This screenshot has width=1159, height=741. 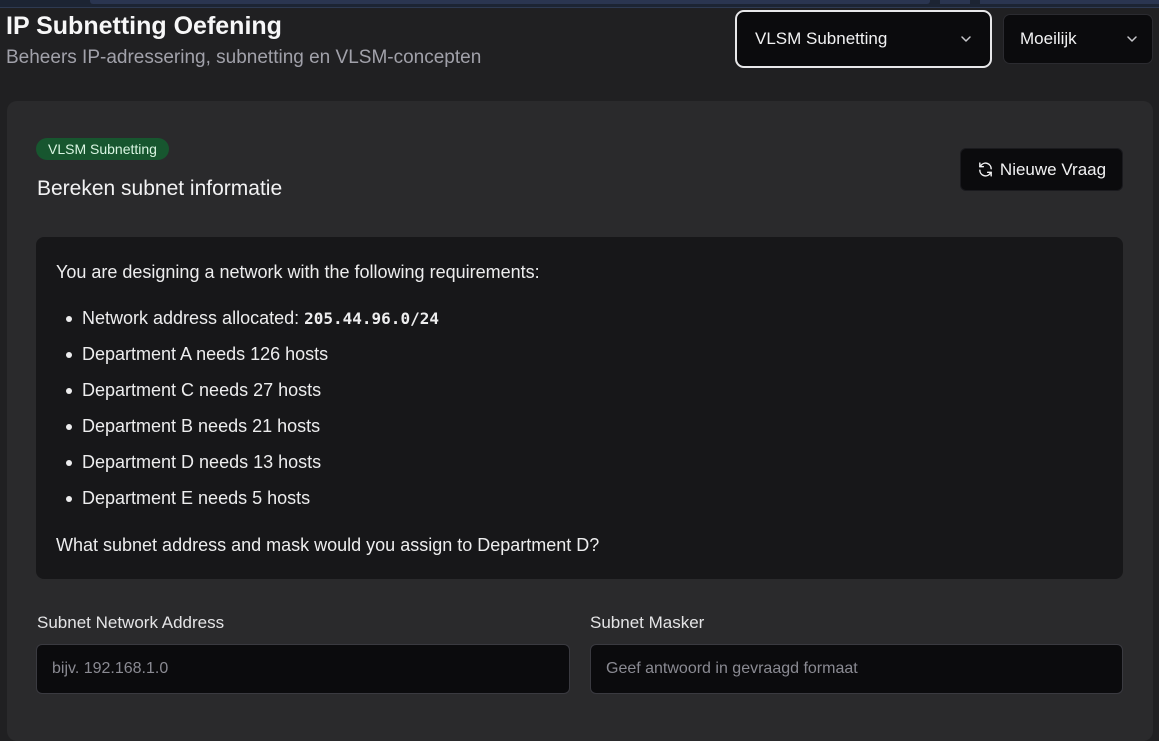 What do you see at coordinates (856, 669) in the screenshot?
I see `subnet-mask-input` at bounding box center [856, 669].